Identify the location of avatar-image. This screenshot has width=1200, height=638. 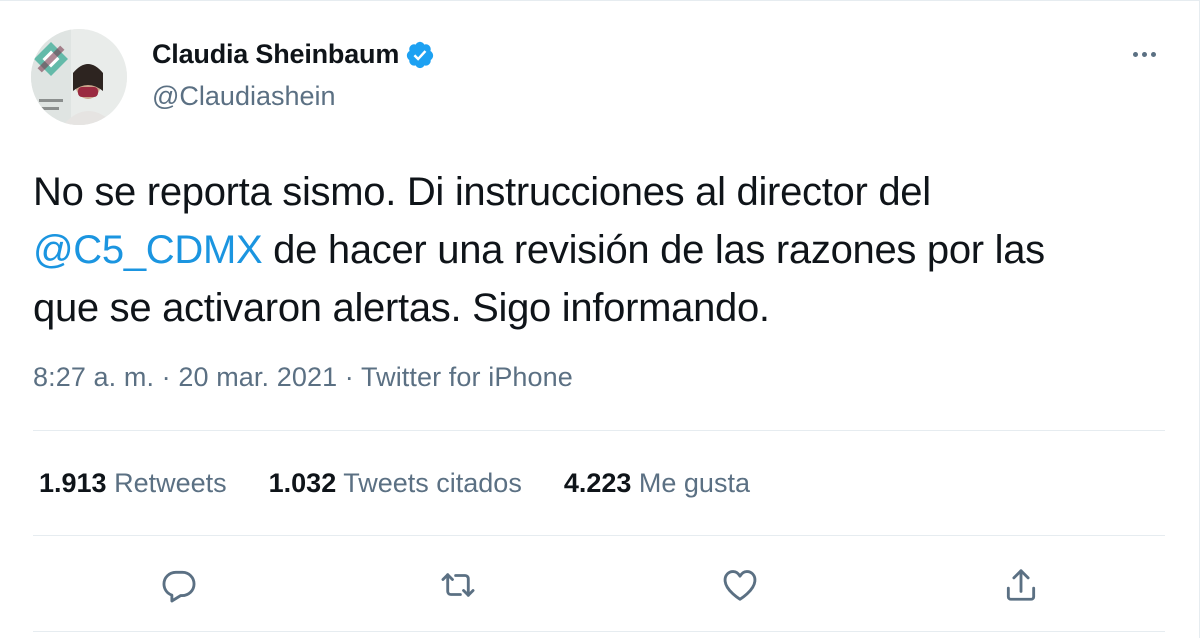
(79, 77).